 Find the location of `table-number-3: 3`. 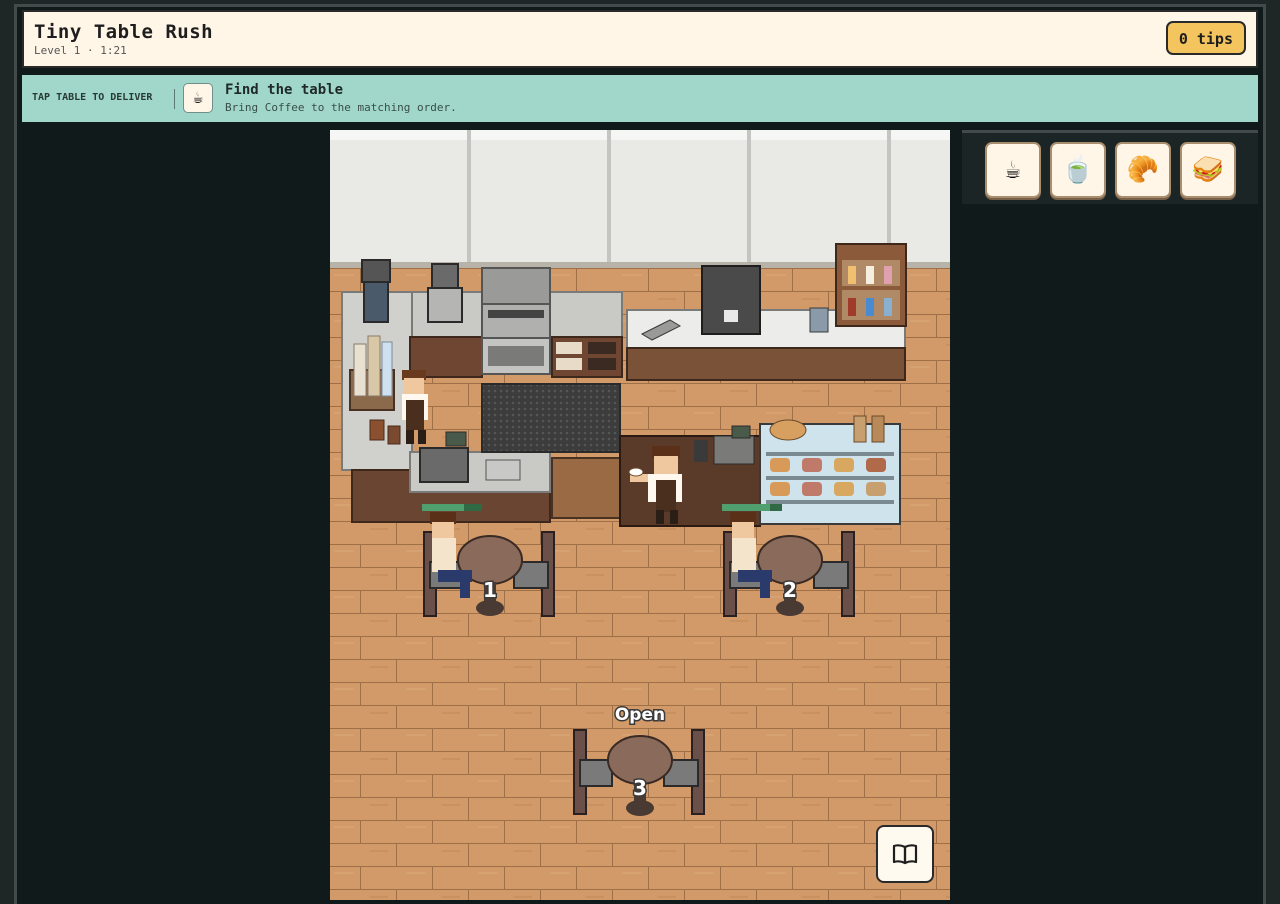

table-number-3: 3 is located at coordinates (640, 788).